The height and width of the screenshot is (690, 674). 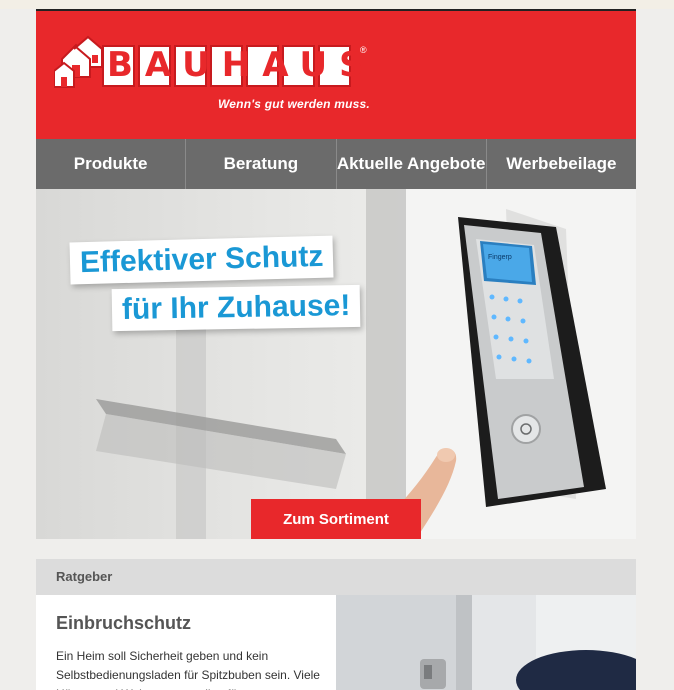 I want to click on door-lock-image, so click(x=486, y=642).